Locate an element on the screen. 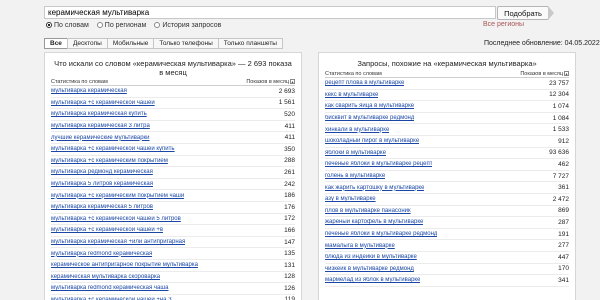  last-update: Последнее обновление: 04.05.2022 is located at coordinates (542, 43).